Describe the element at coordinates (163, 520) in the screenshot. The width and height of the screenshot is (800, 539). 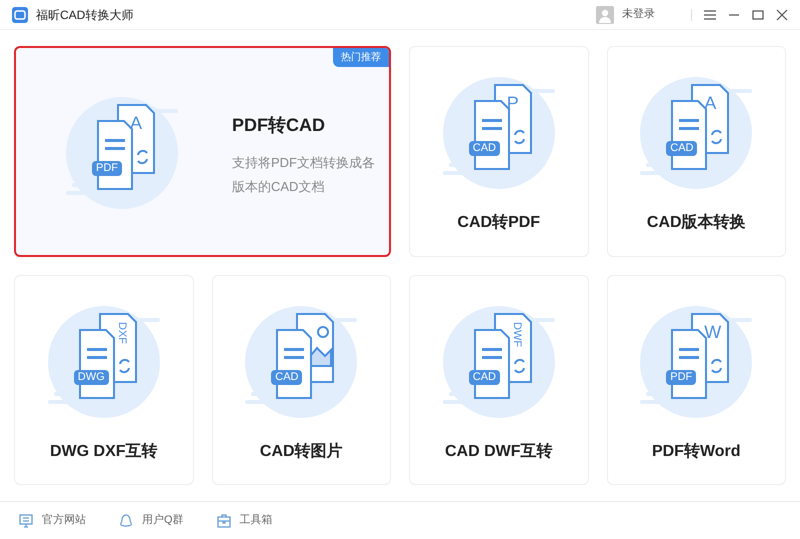
I see `footer-link: 用户Q群` at that location.